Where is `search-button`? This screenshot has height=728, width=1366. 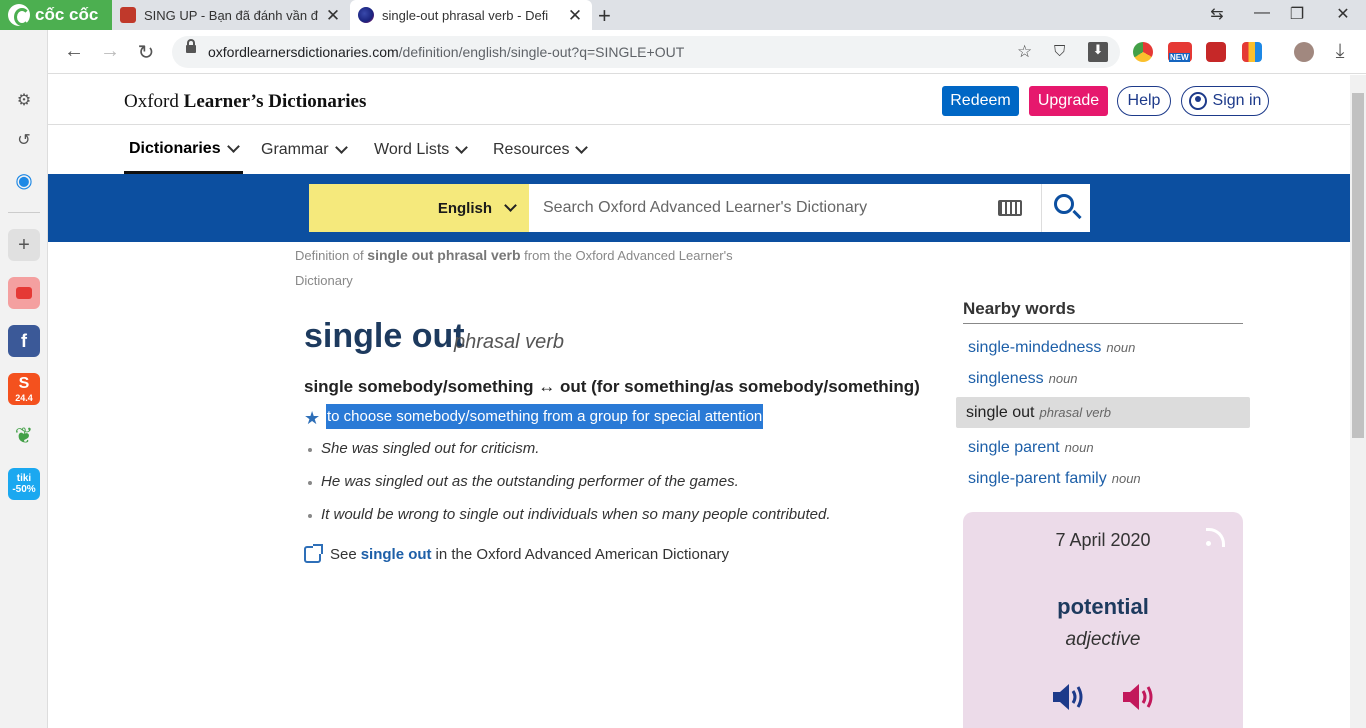 search-button is located at coordinates (1065, 208).